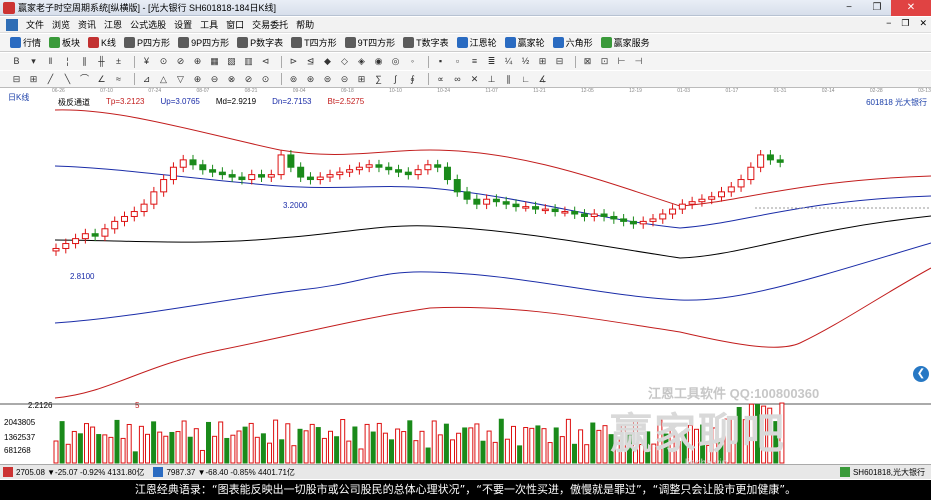  I want to click on child-restore-button: ❐, so click(905, 23).